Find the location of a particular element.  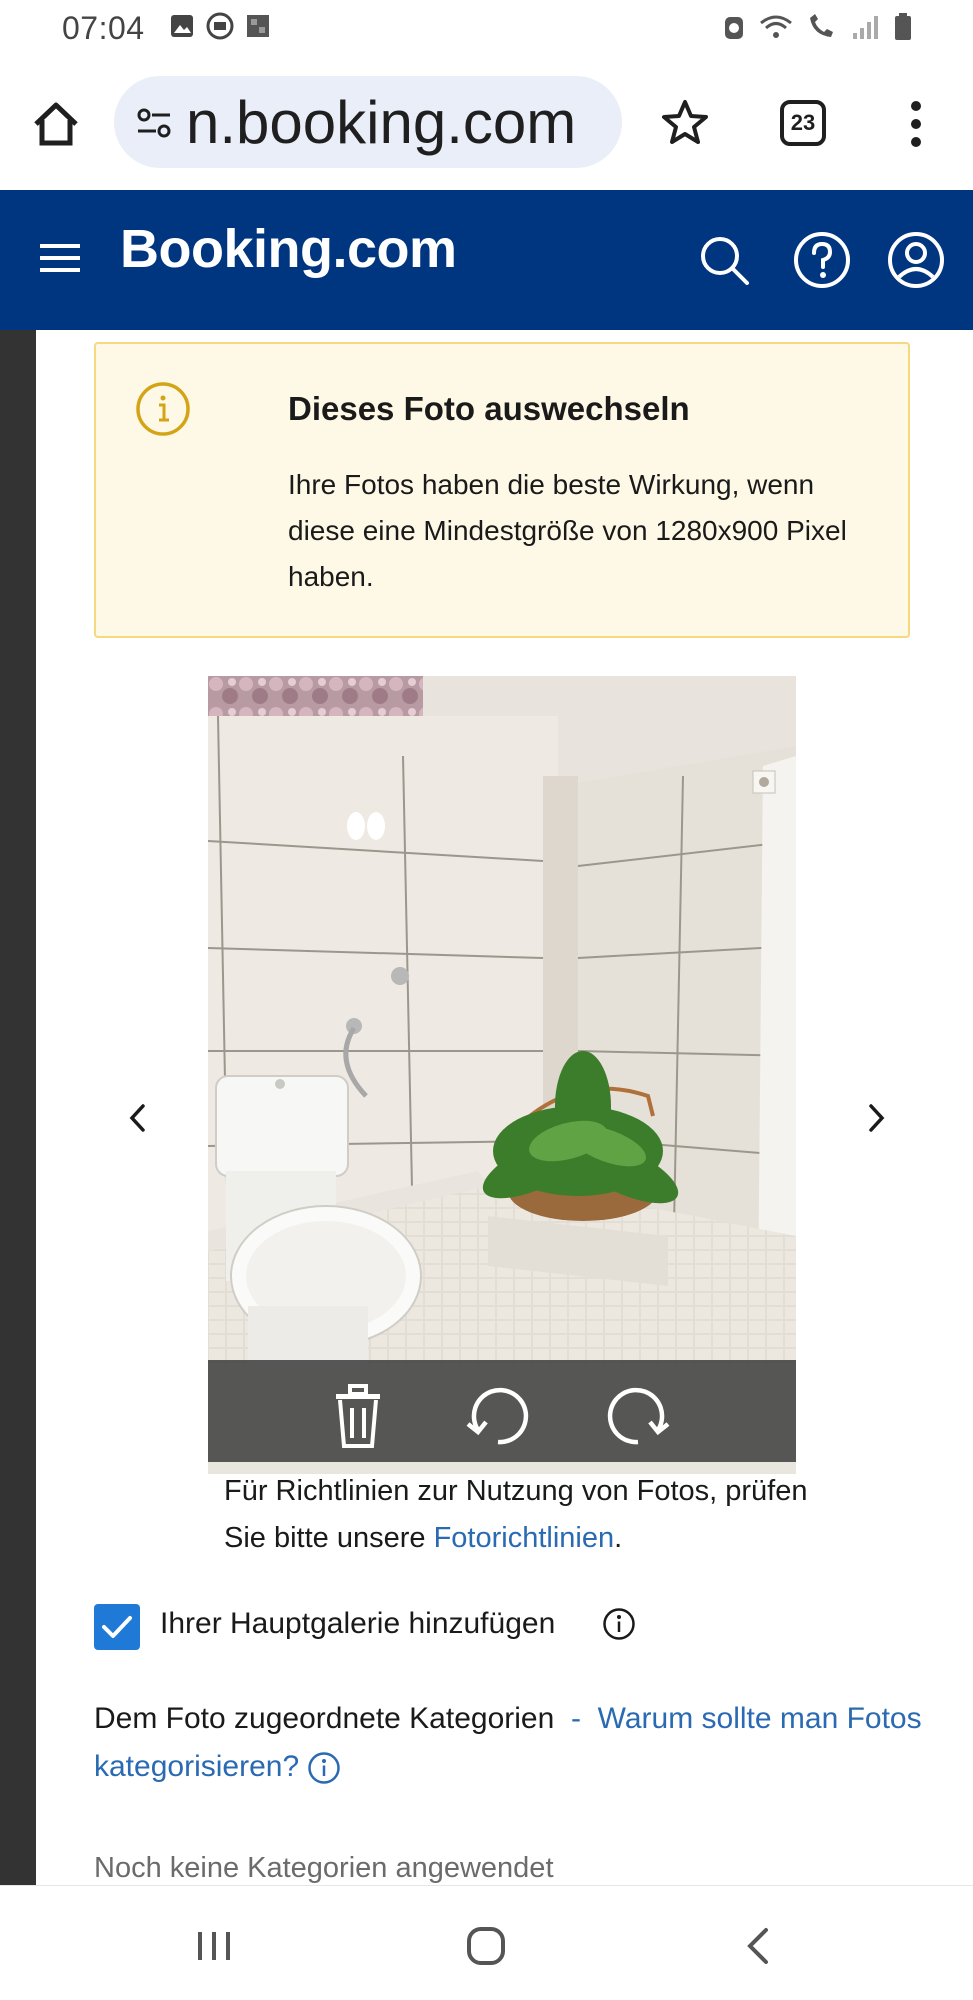

site-settings-icon is located at coordinates (155, 123).